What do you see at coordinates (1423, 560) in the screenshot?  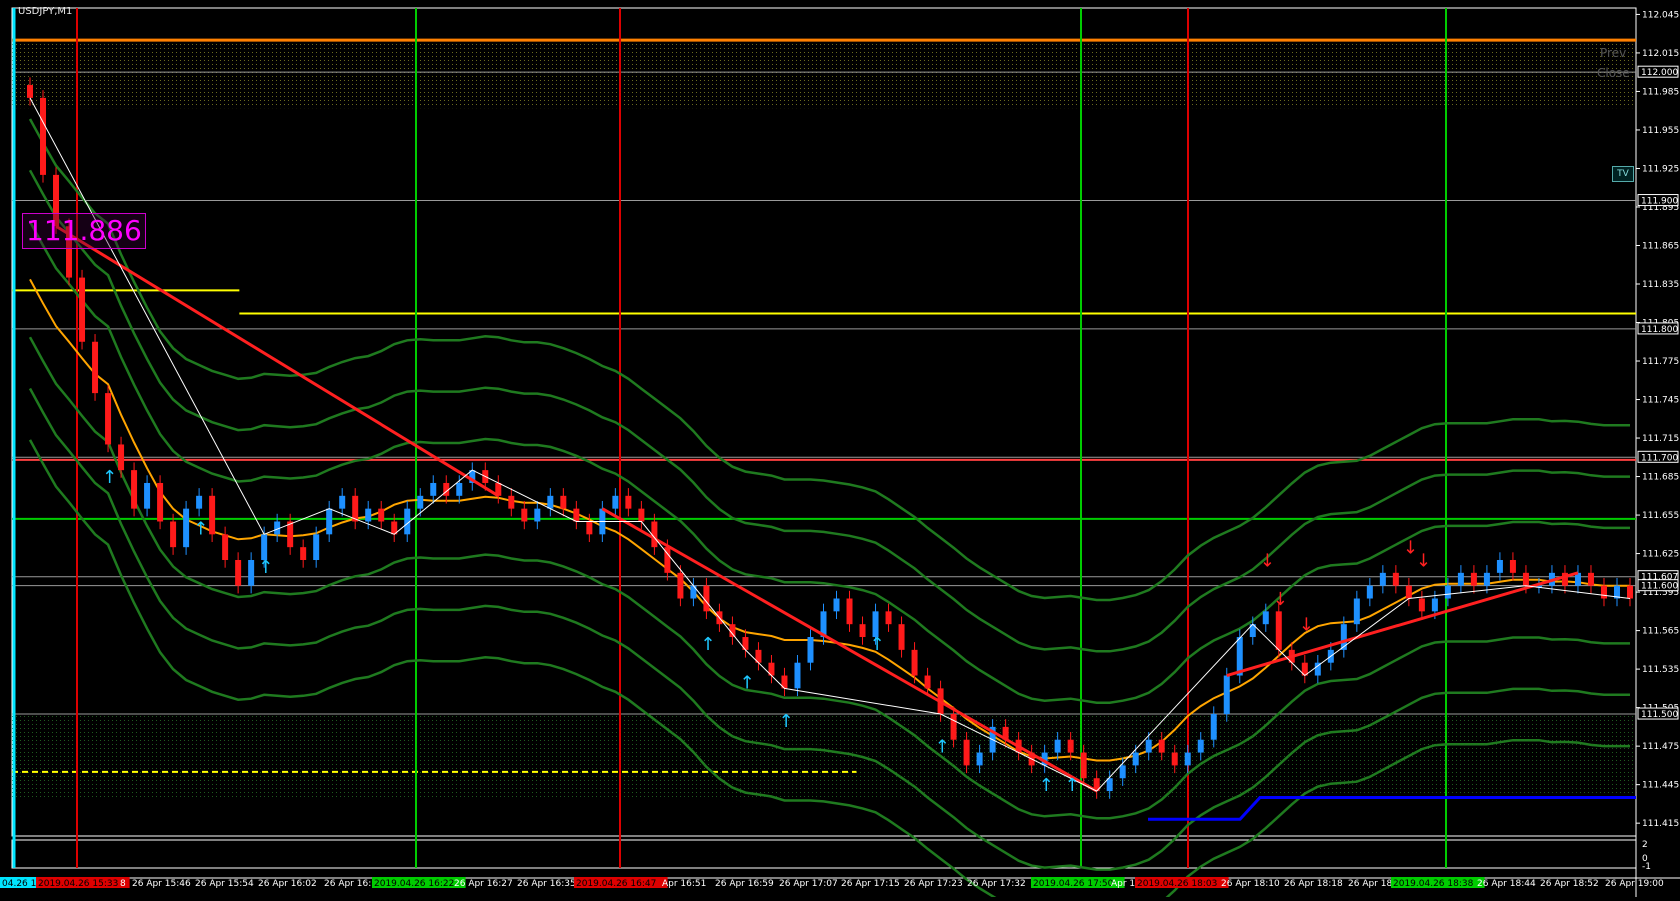 I see `sell-arrow-4: ↓` at bounding box center [1423, 560].